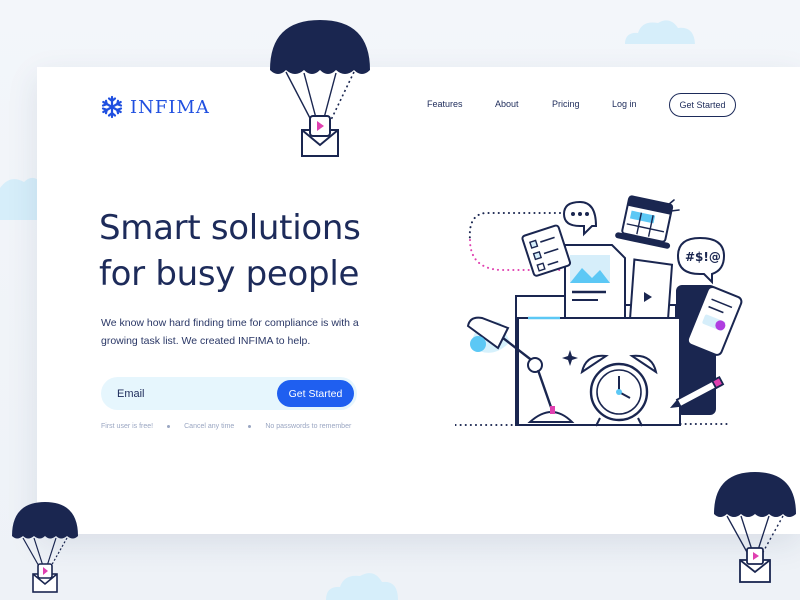  I want to click on hero-headline: Smart solutions for busy people, so click(259, 251).